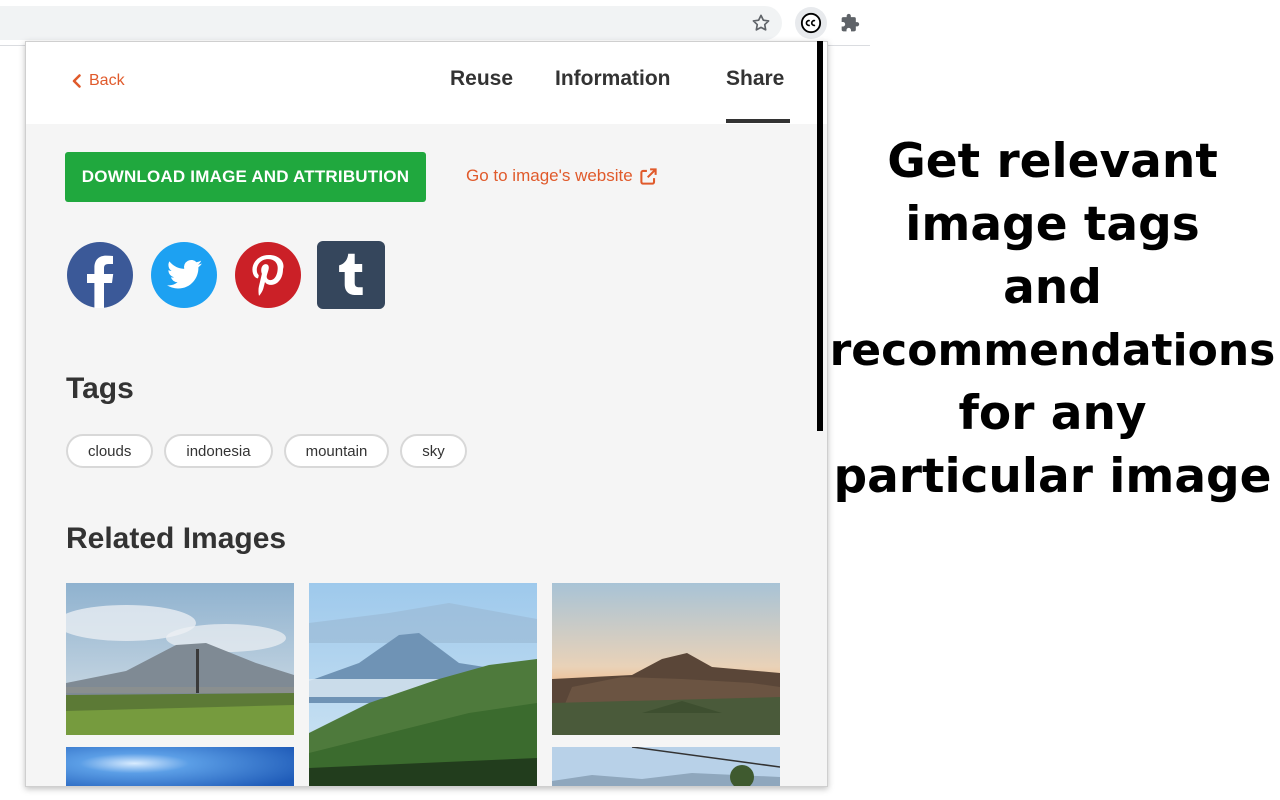 Image resolution: width=1280 pixels, height=800 pixels. I want to click on tab-share: Share, so click(755, 79).